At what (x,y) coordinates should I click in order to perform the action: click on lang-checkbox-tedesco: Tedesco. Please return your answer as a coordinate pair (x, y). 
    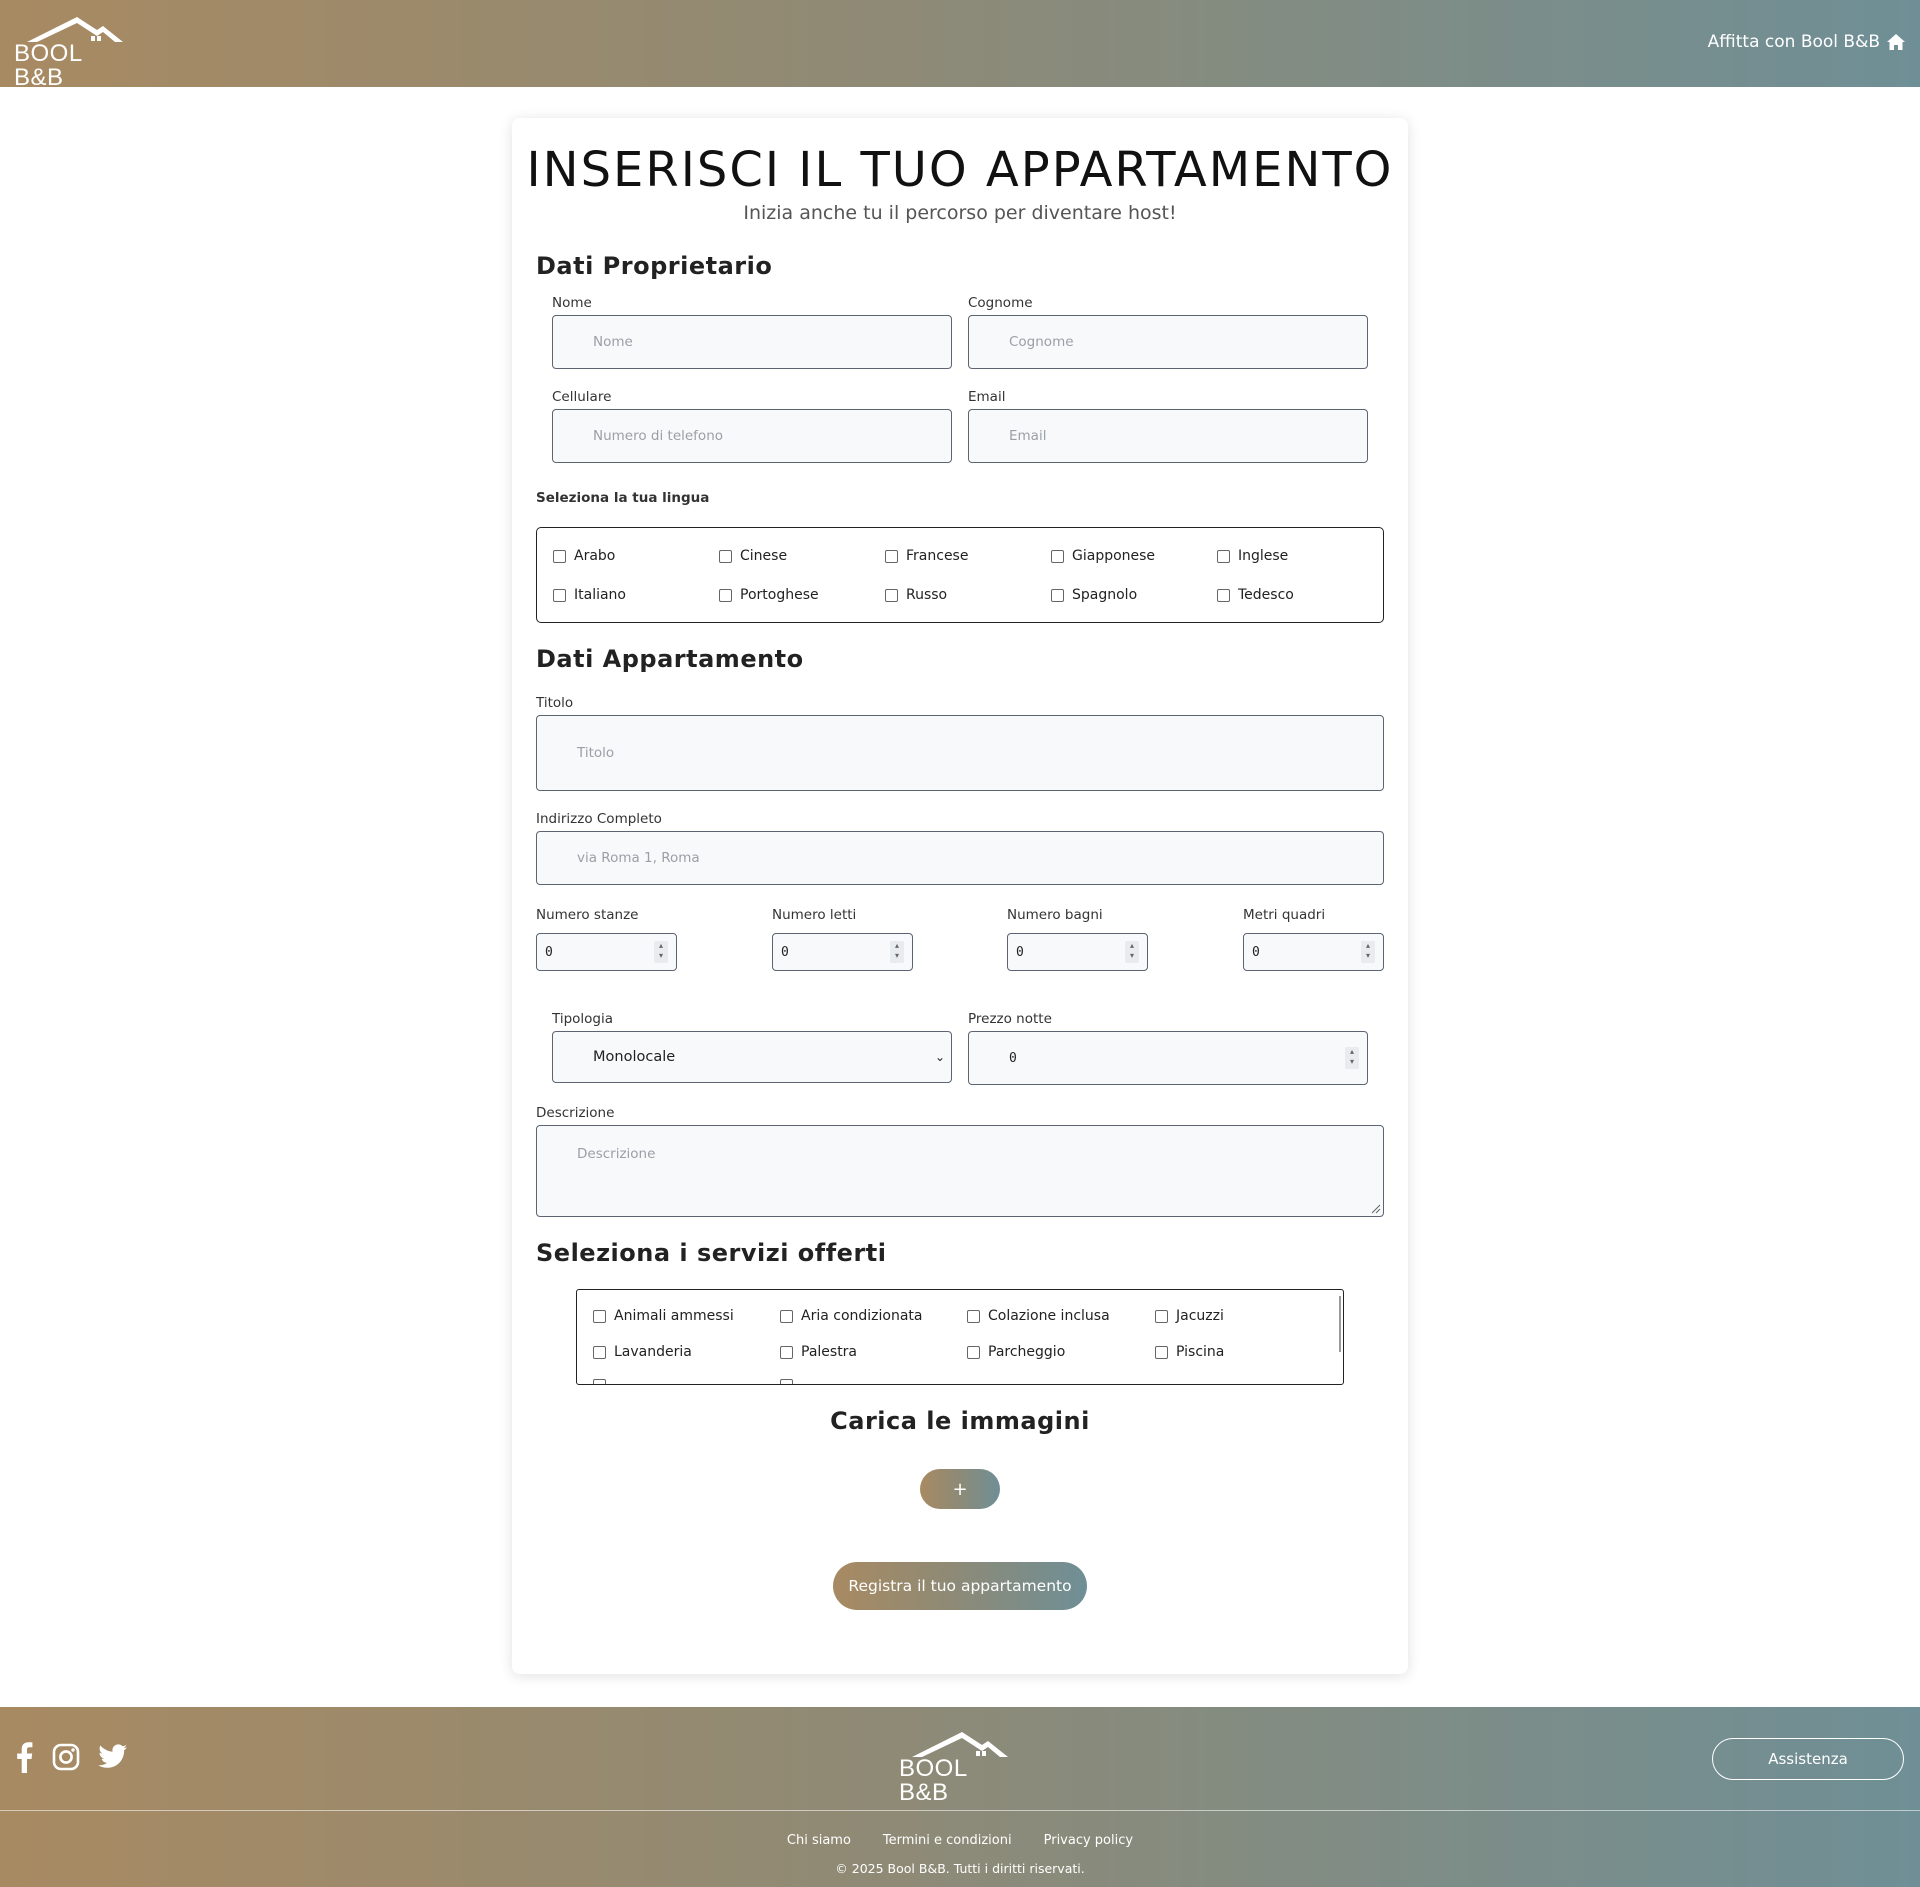
    Looking at the image, I should click on (1255, 595).